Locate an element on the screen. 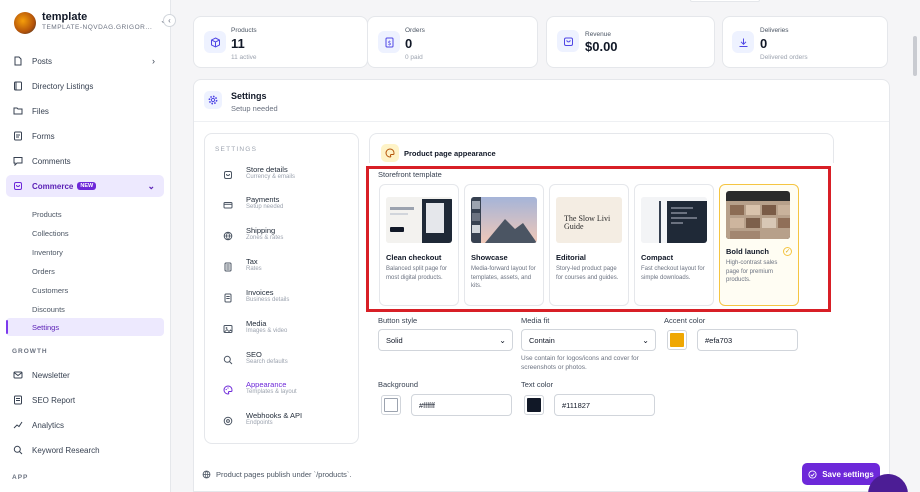 The height and width of the screenshot is (492, 920). sidebar-item-files: Files is located at coordinates (85, 111).